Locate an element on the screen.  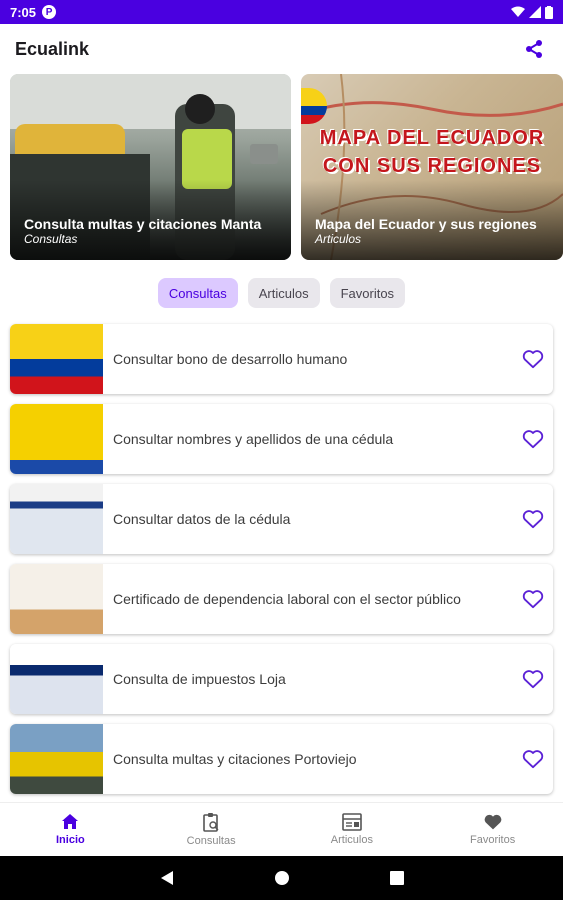
back-icon is located at coordinates (167, 878).